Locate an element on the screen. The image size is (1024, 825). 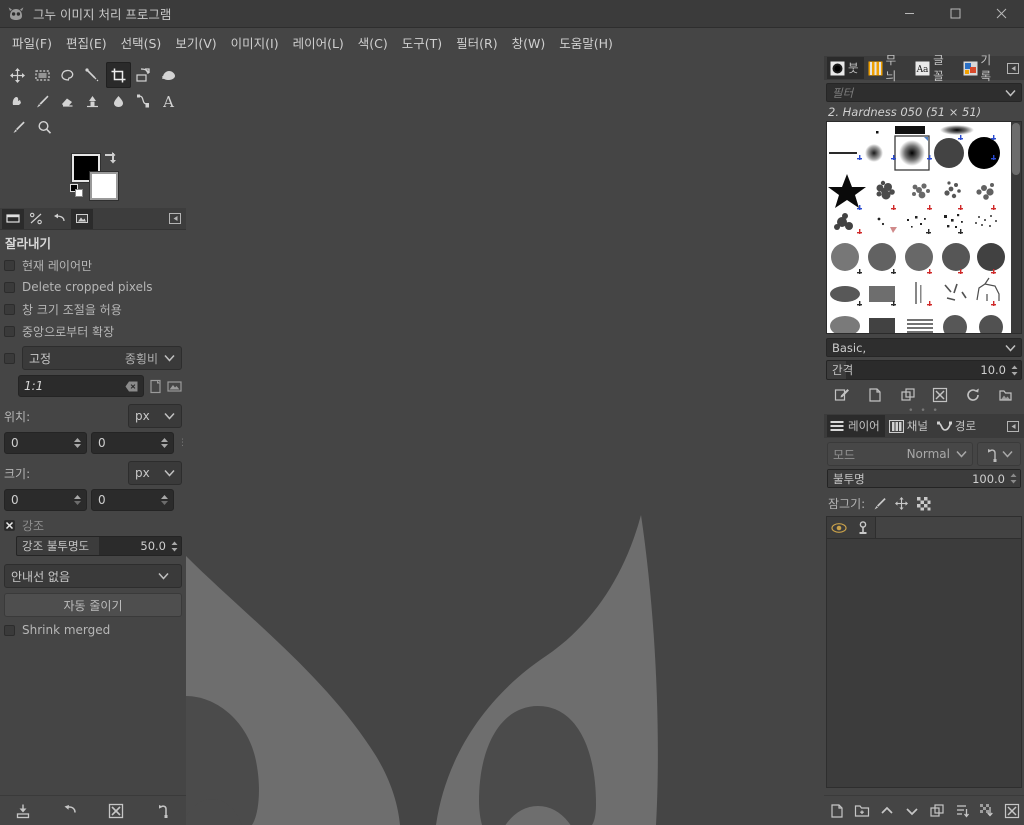
tab-patterns: 무늬 is located at coordinates (888, 68).